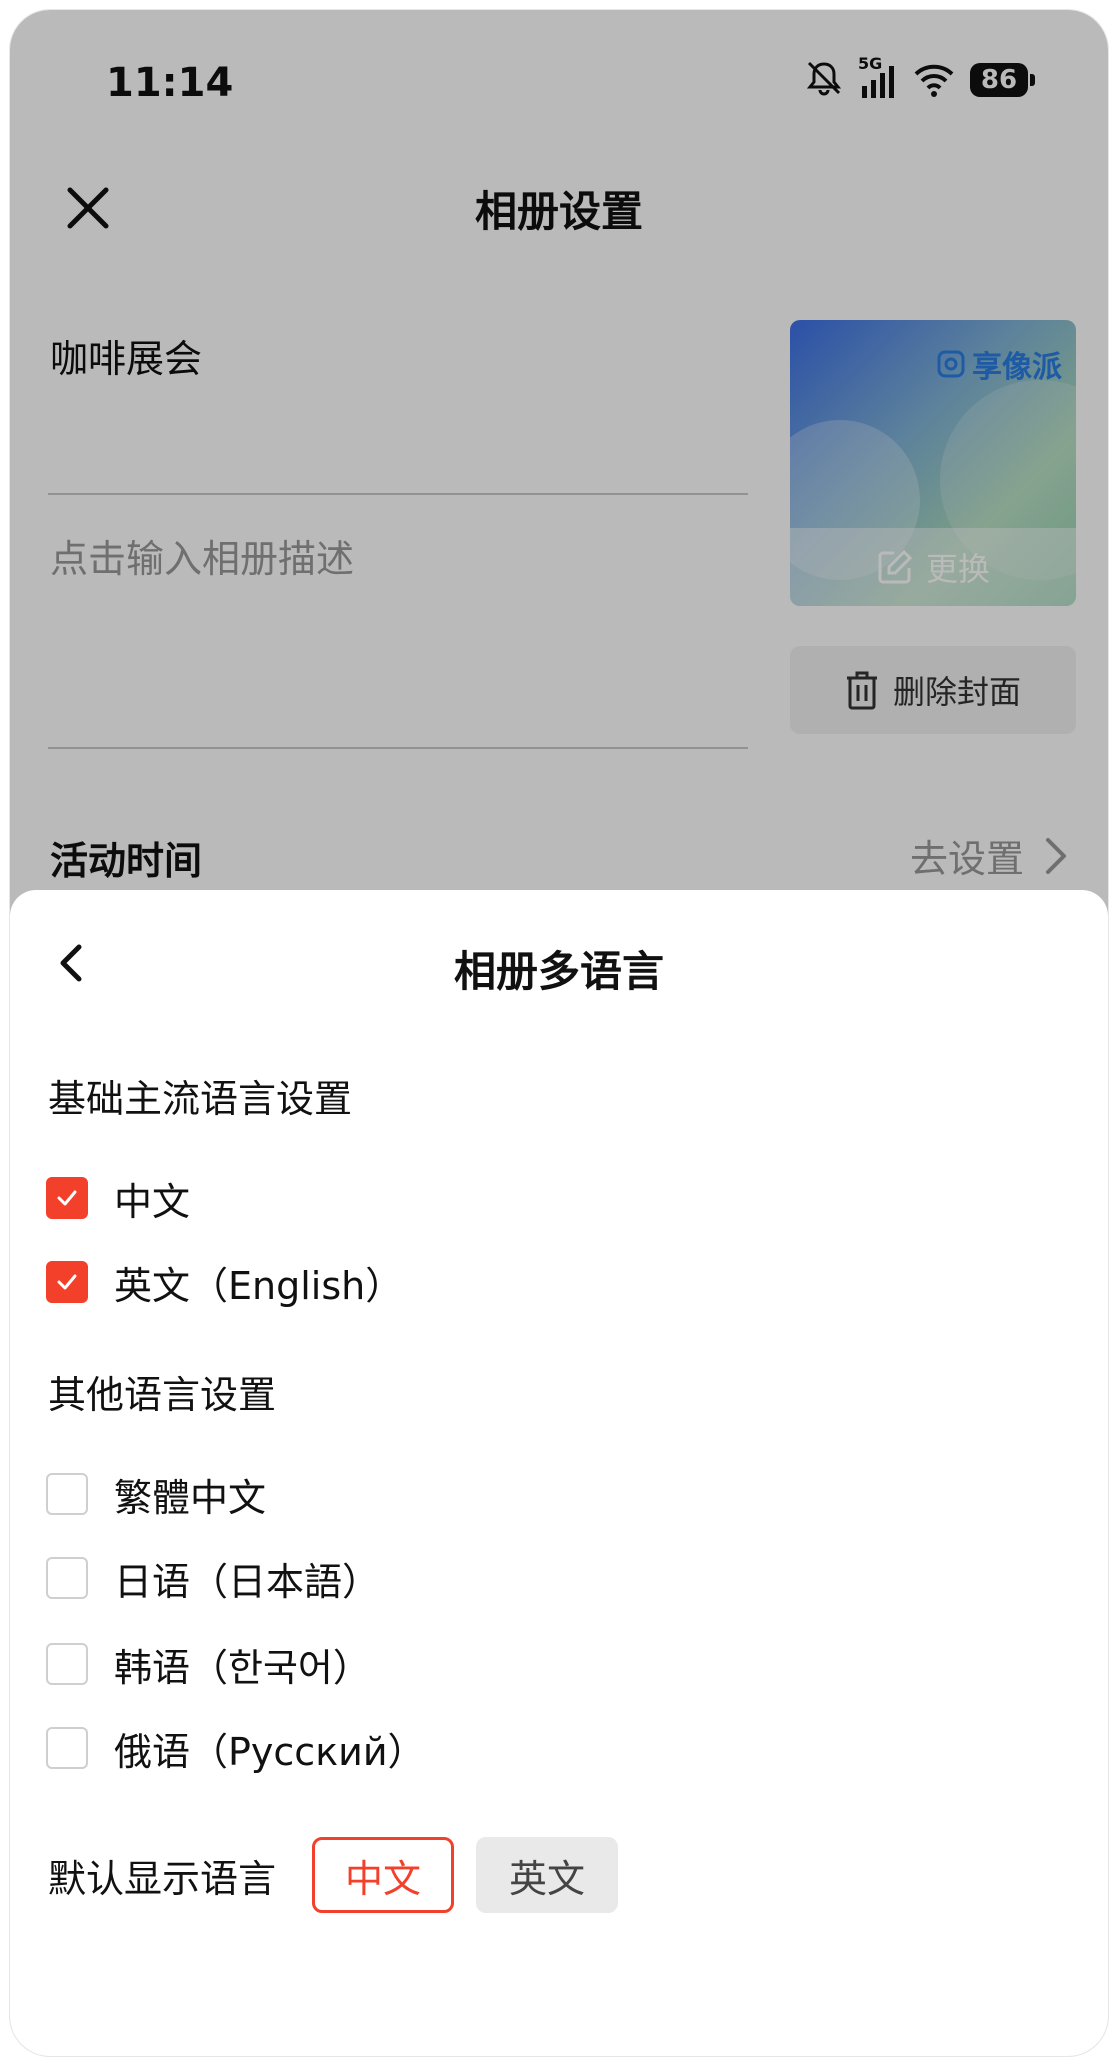 The width and height of the screenshot is (1118, 2066). I want to click on sheet-header: 相册多语言, so click(559, 960).